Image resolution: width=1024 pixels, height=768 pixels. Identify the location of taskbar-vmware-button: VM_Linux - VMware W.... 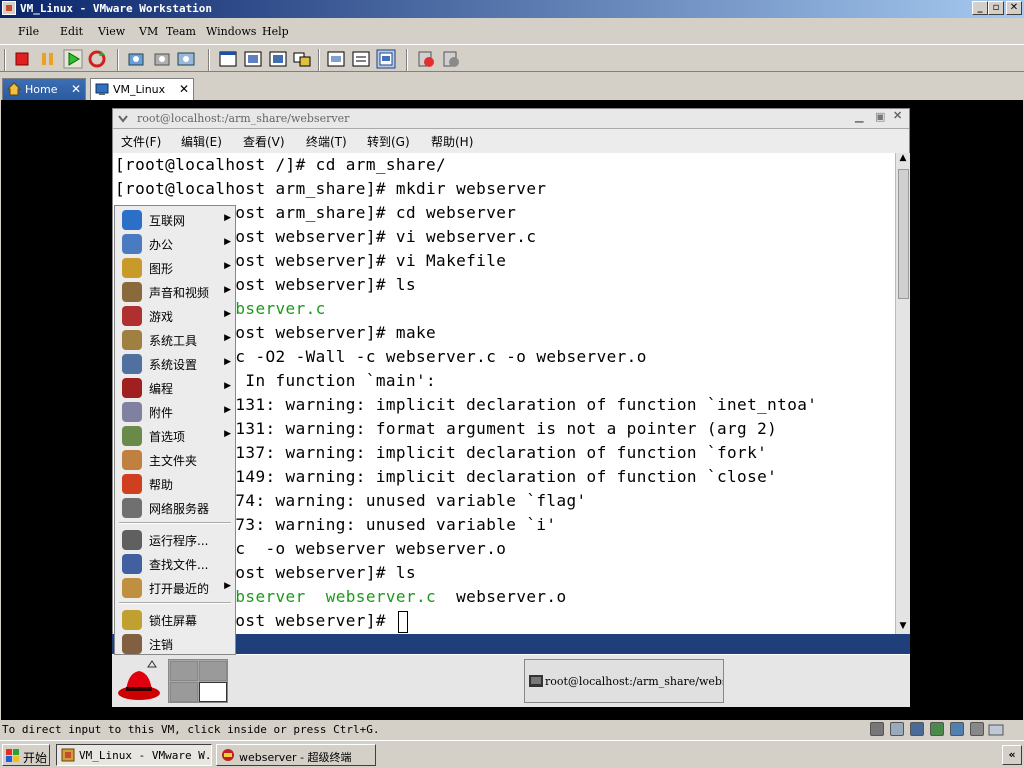
(134, 755).